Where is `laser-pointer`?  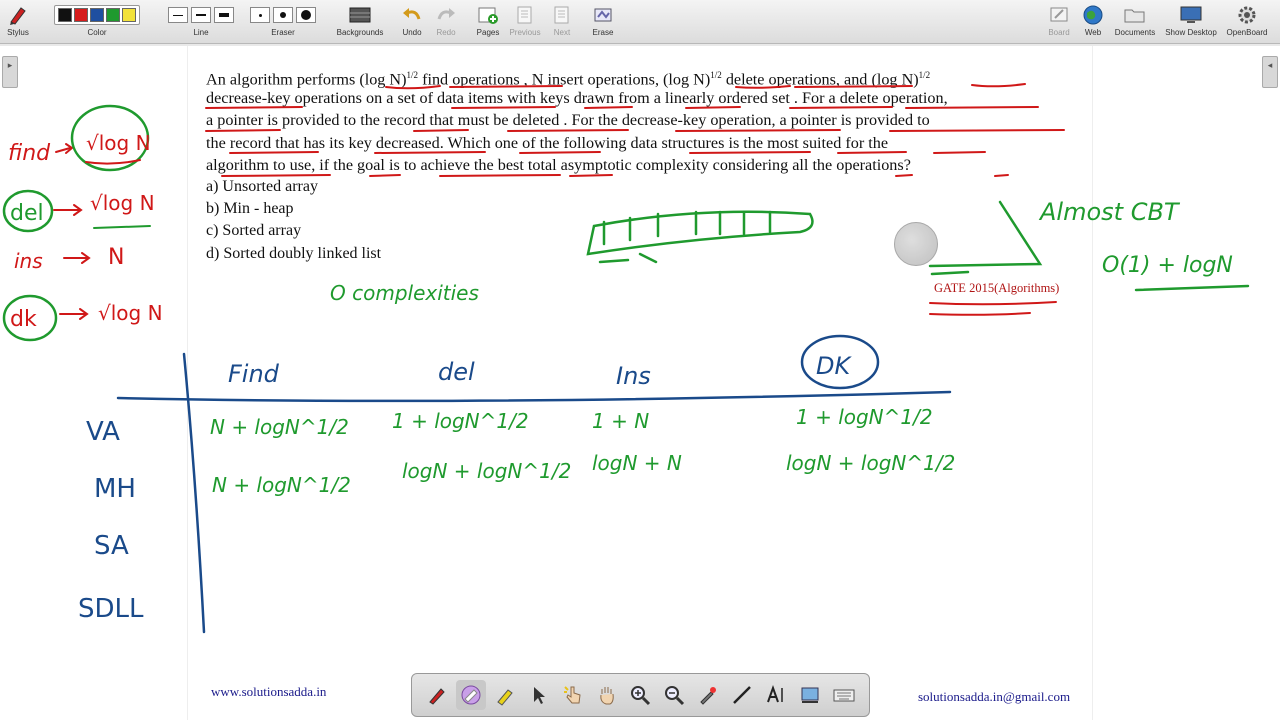
laser-pointer is located at coordinates (916, 244).